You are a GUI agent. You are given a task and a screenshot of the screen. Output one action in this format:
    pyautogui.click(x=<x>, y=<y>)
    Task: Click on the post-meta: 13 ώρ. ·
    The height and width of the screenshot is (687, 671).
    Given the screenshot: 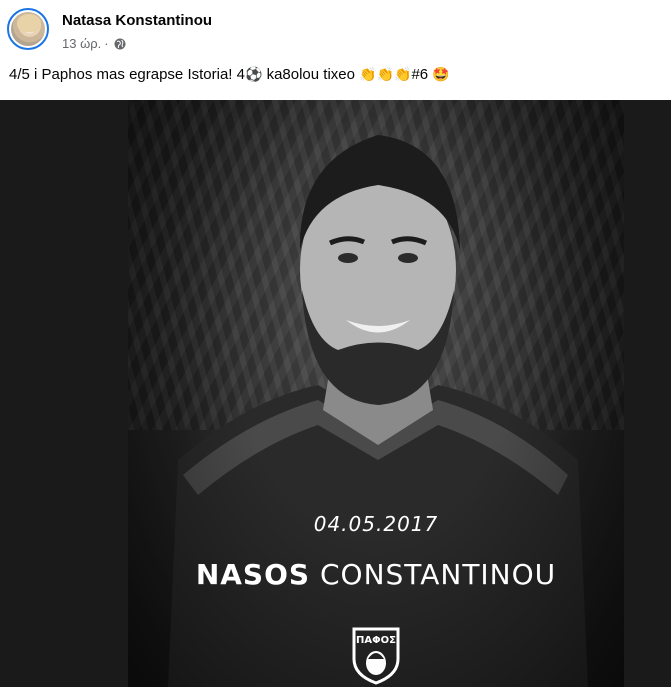 What is the action you would take?
    pyautogui.click(x=94, y=43)
    